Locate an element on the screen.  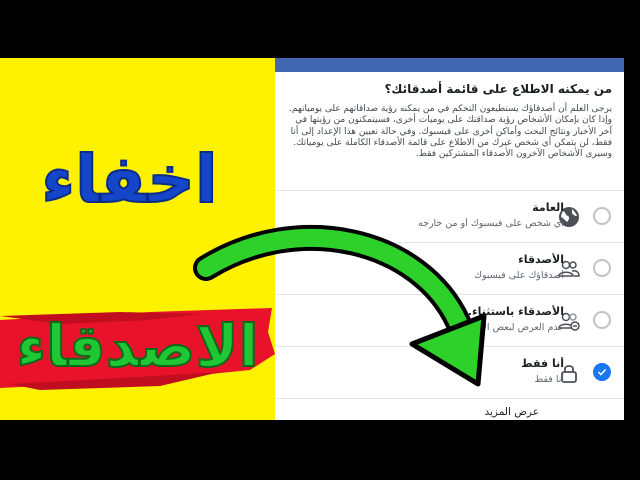
option-only-me-subtitle: أنا فقط is located at coordinates (549, 379).